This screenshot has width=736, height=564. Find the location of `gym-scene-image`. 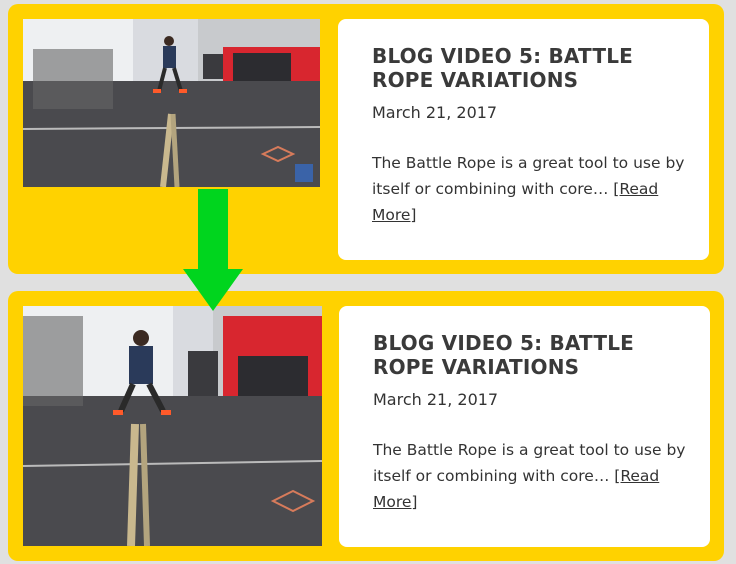

gym-scene-image is located at coordinates (171, 103).